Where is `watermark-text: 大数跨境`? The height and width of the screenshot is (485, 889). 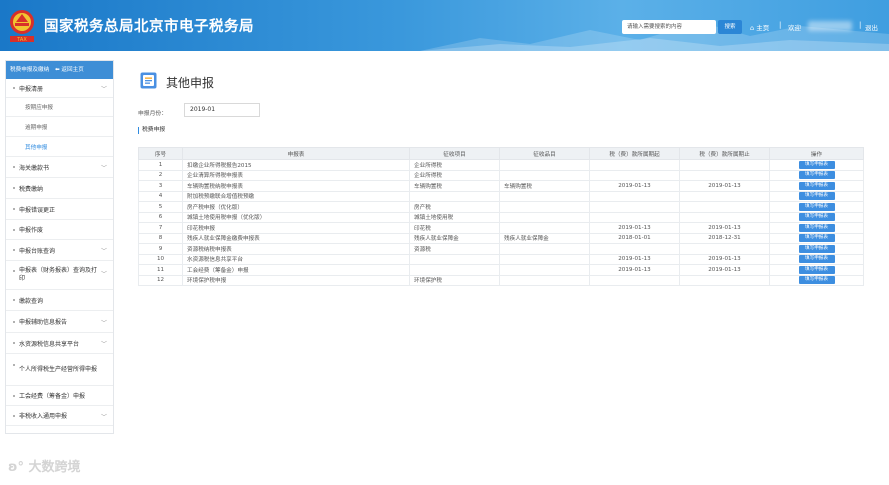
watermark-text: 大数跨境 is located at coordinates (54, 467).